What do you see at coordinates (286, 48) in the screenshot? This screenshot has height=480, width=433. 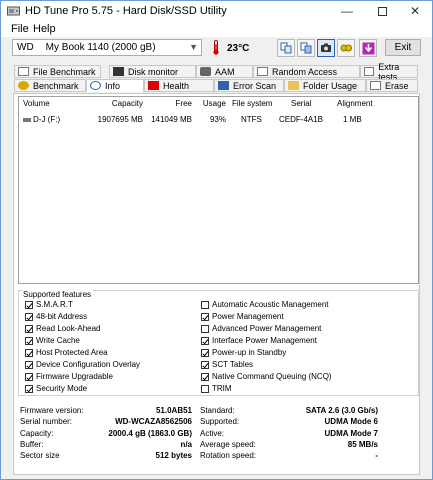 I see `copy-text-button` at bounding box center [286, 48].